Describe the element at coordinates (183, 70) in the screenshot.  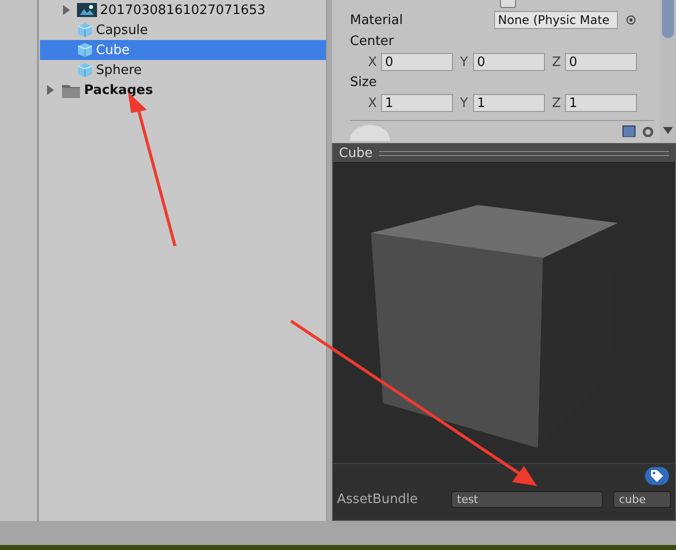
I see `hierarchy-item: Sphere` at that location.